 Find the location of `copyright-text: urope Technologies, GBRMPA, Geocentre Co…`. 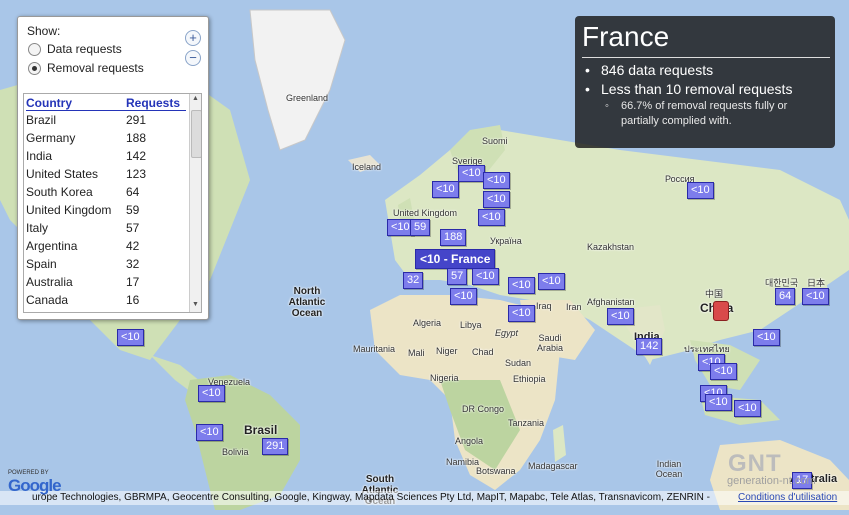

copyright-text: urope Technologies, GBRMPA, Geocentre Co… is located at coordinates (371, 497).